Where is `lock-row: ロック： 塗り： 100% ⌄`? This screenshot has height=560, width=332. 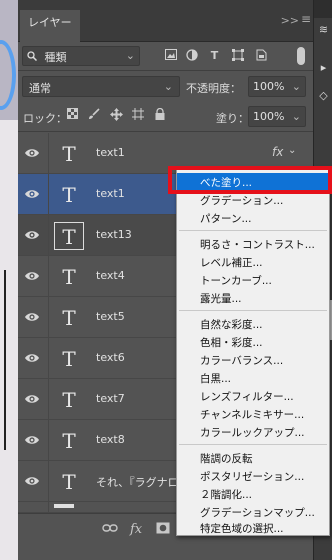
lock-row: ロック： 塗り： 100% ⌄ is located at coordinates (165, 117).